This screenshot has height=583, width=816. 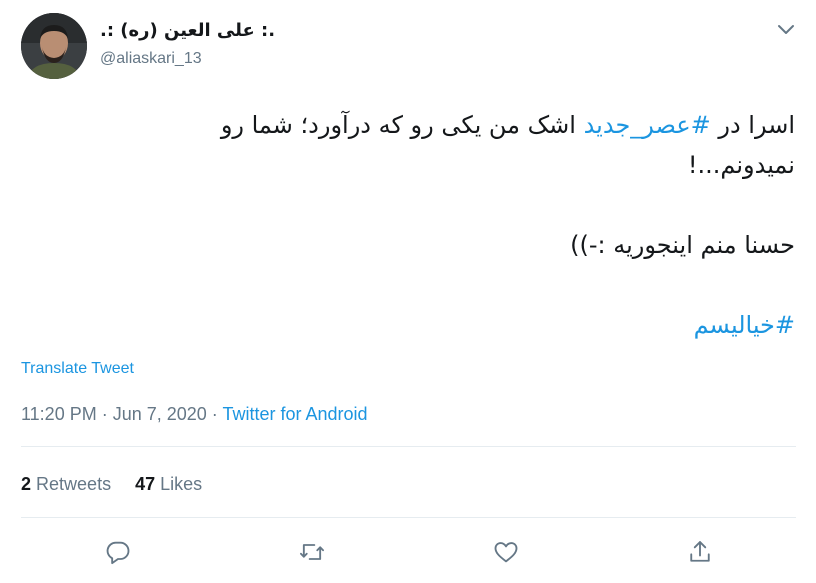 I want to click on retweets-label: Retweets, so click(x=74, y=484).